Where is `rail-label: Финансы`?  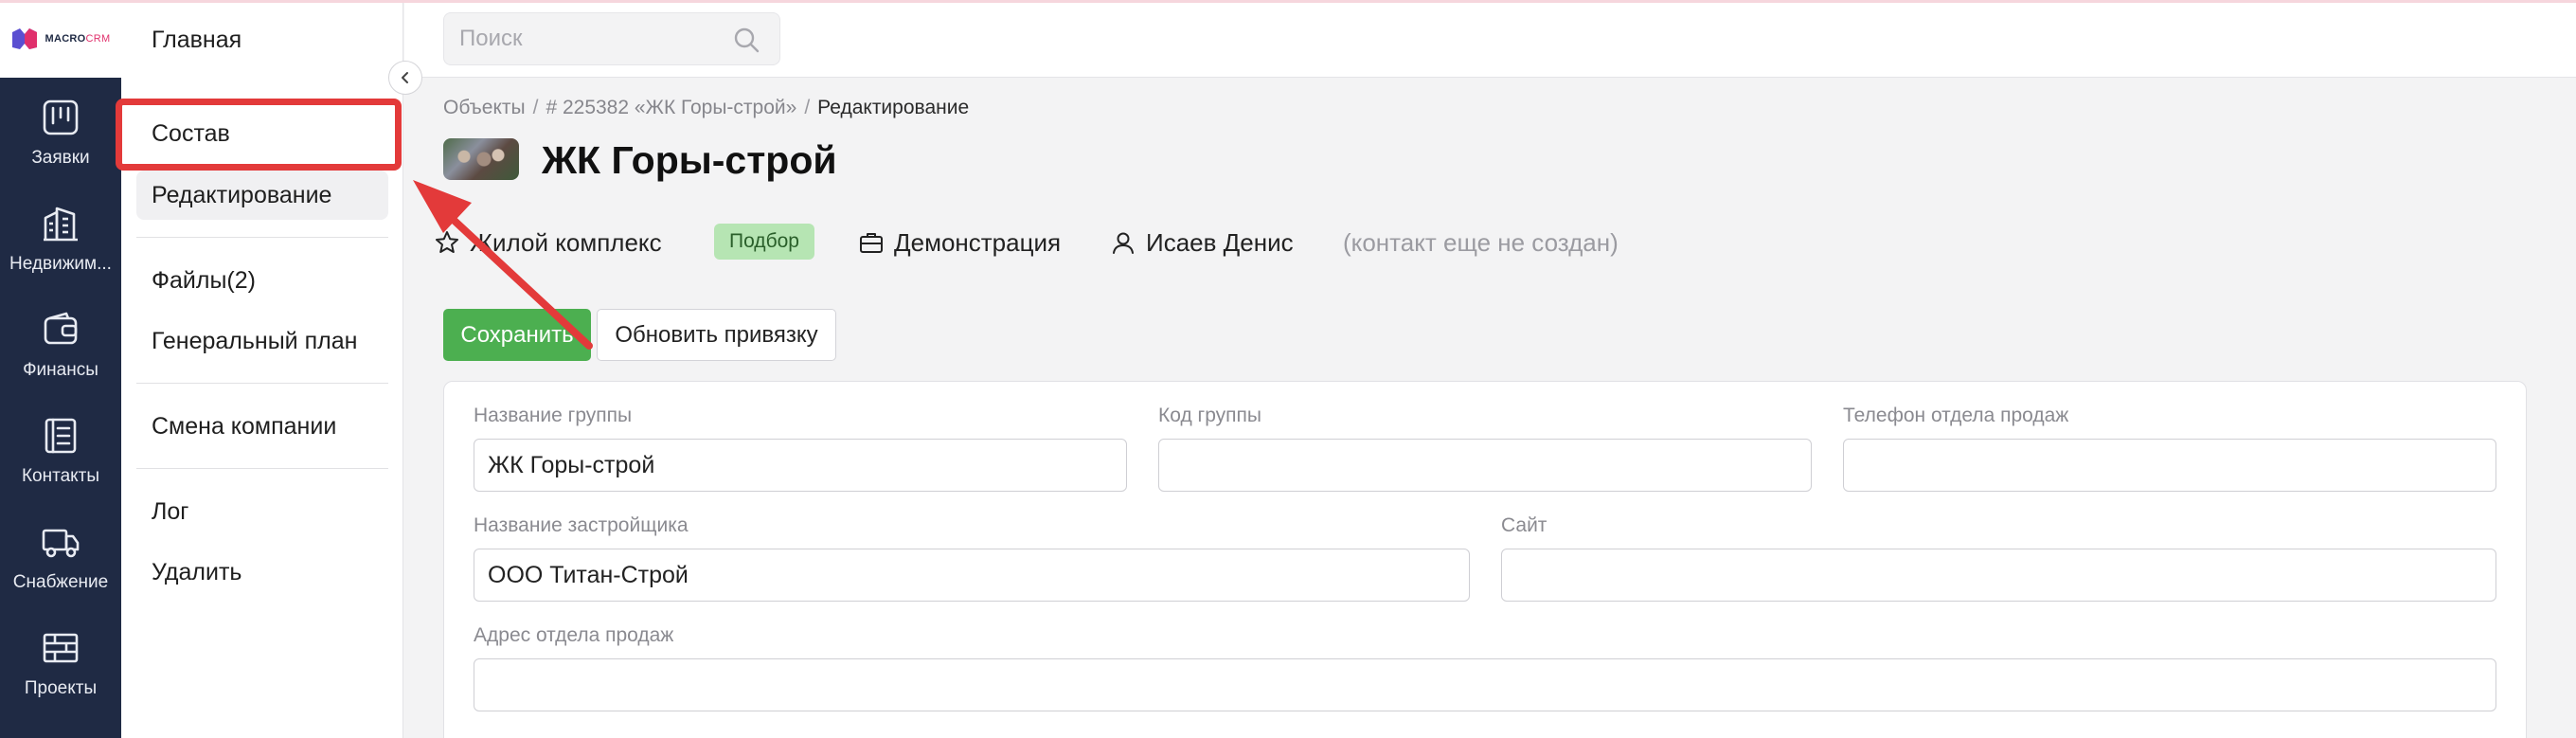
rail-label: Финансы is located at coordinates (60, 370).